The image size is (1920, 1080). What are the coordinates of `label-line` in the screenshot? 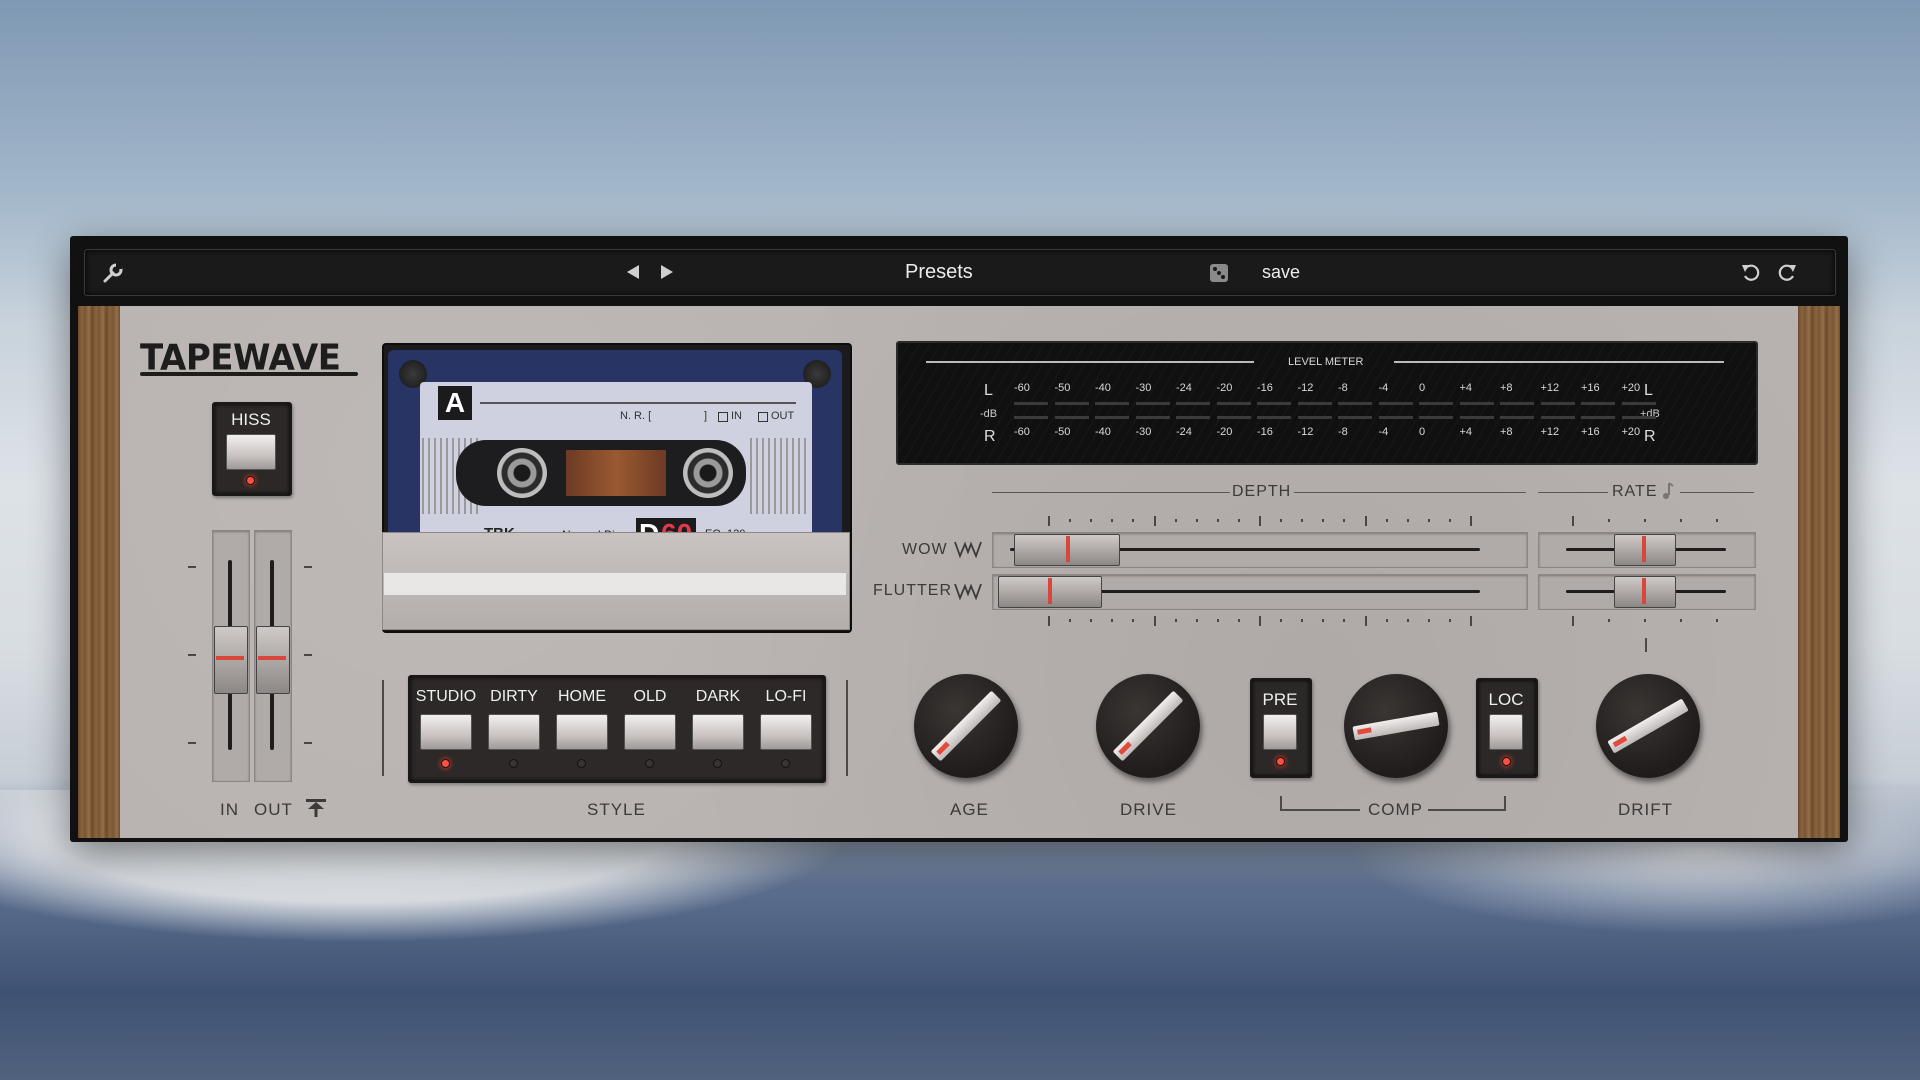 It's located at (638, 403).